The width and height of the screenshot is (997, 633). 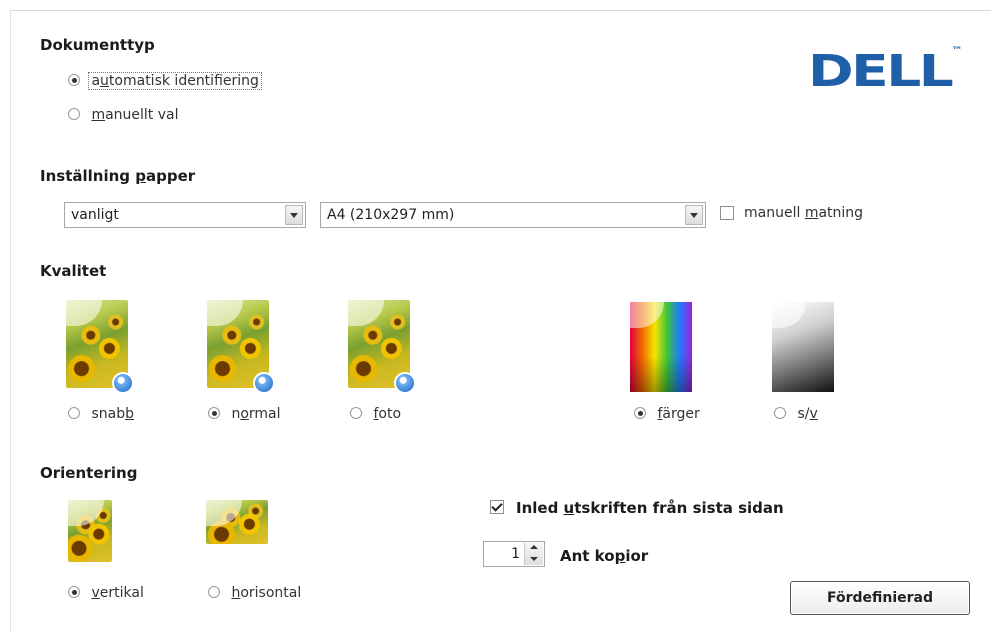 What do you see at coordinates (650, 508) in the screenshot?
I see `reverse-print-label: Inled utskriften från sista sidan` at bounding box center [650, 508].